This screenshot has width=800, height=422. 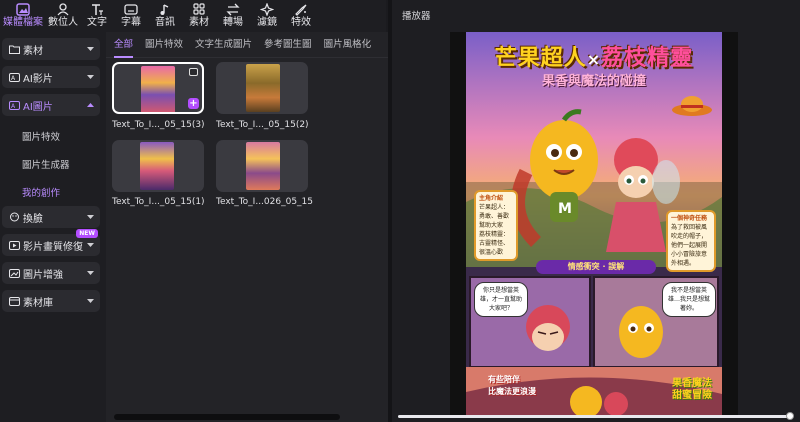 I want to click on sidebar-sub-image-generator: 圖片生成器, so click(x=53, y=164).